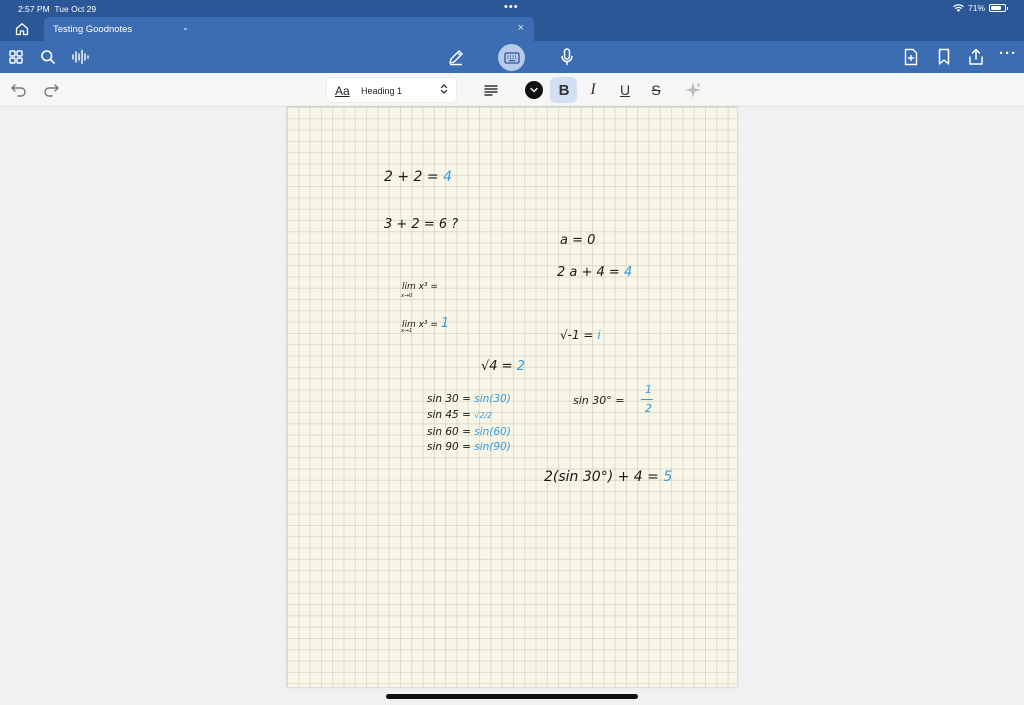  Describe the element at coordinates (407, 331) in the screenshot. I see `limit-sub-1: x→1` at that location.